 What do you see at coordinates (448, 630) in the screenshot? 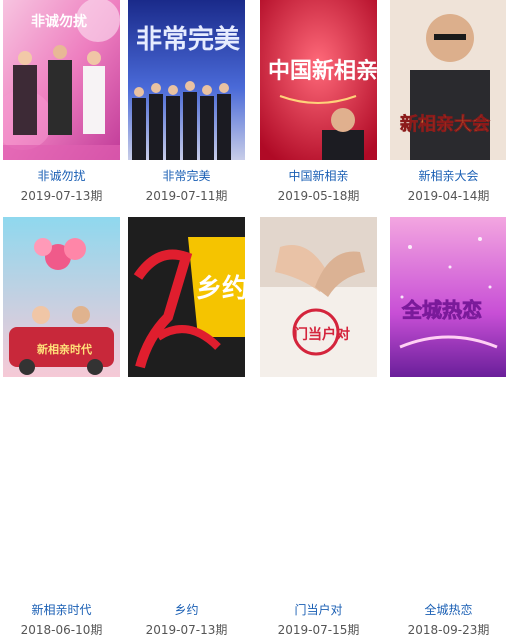
I see `episode-date: 2018-09-23期` at bounding box center [448, 630].